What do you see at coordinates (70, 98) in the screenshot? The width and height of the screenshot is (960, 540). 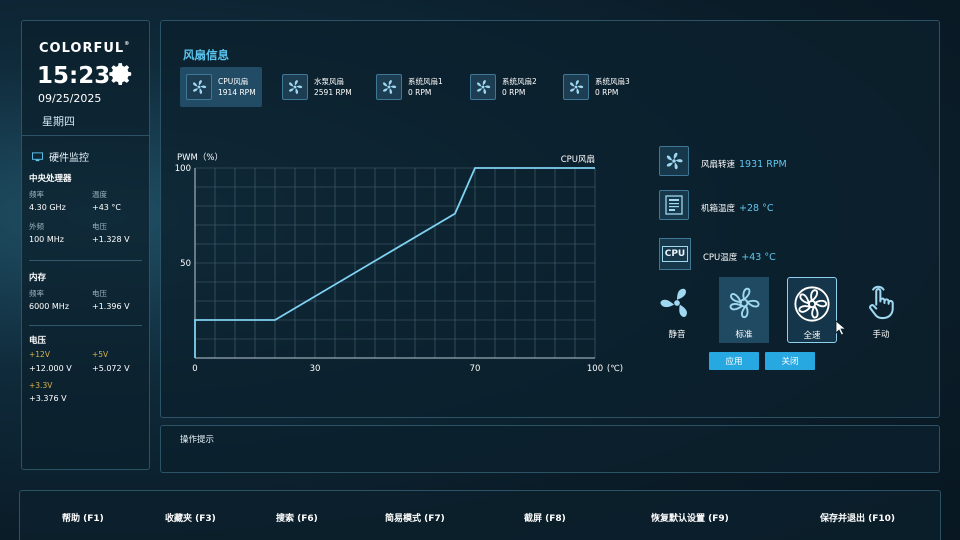 I see `clock-date: 09/25/2025` at bounding box center [70, 98].